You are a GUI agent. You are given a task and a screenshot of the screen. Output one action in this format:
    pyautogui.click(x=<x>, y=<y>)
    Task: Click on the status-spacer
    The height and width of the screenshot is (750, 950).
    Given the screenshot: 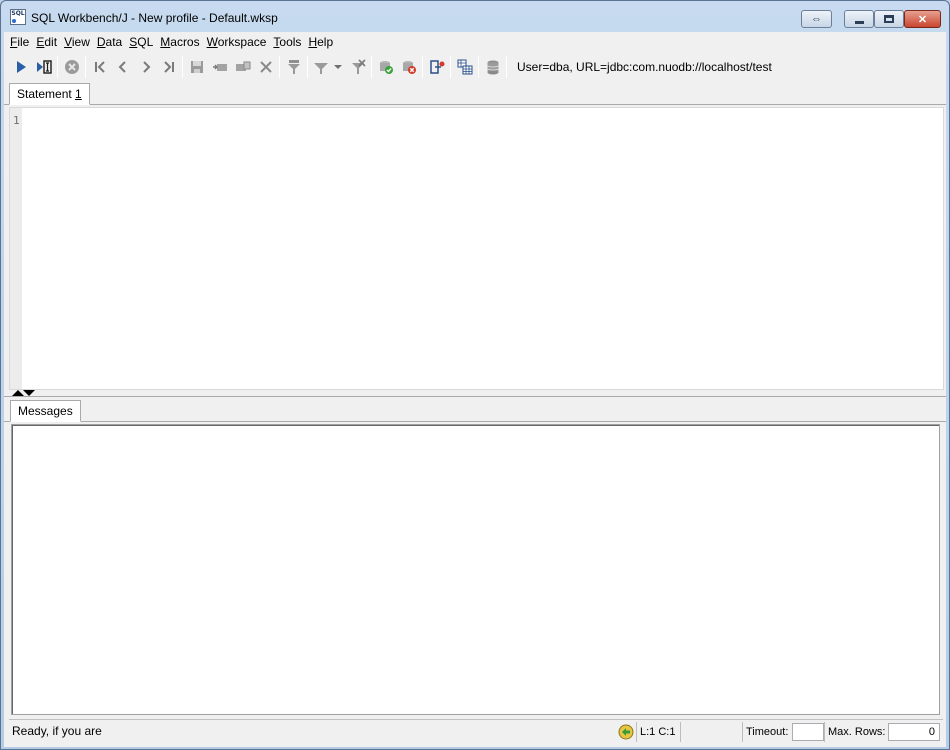 What is the action you would take?
    pyautogui.click(x=711, y=732)
    